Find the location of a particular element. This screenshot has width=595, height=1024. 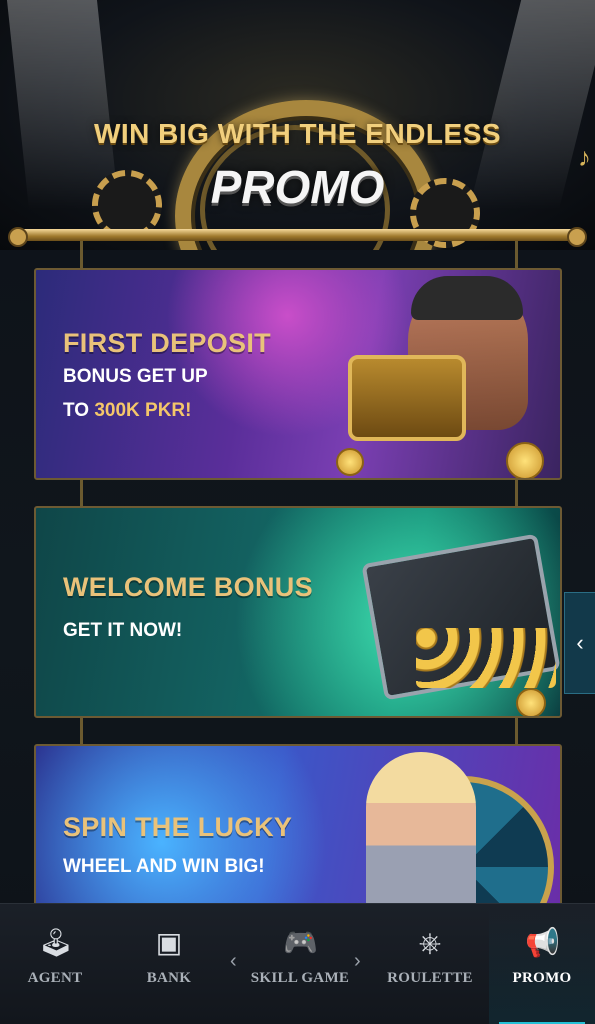

banner-title: SPIN THE LUCKY is located at coordinates (178, 827).